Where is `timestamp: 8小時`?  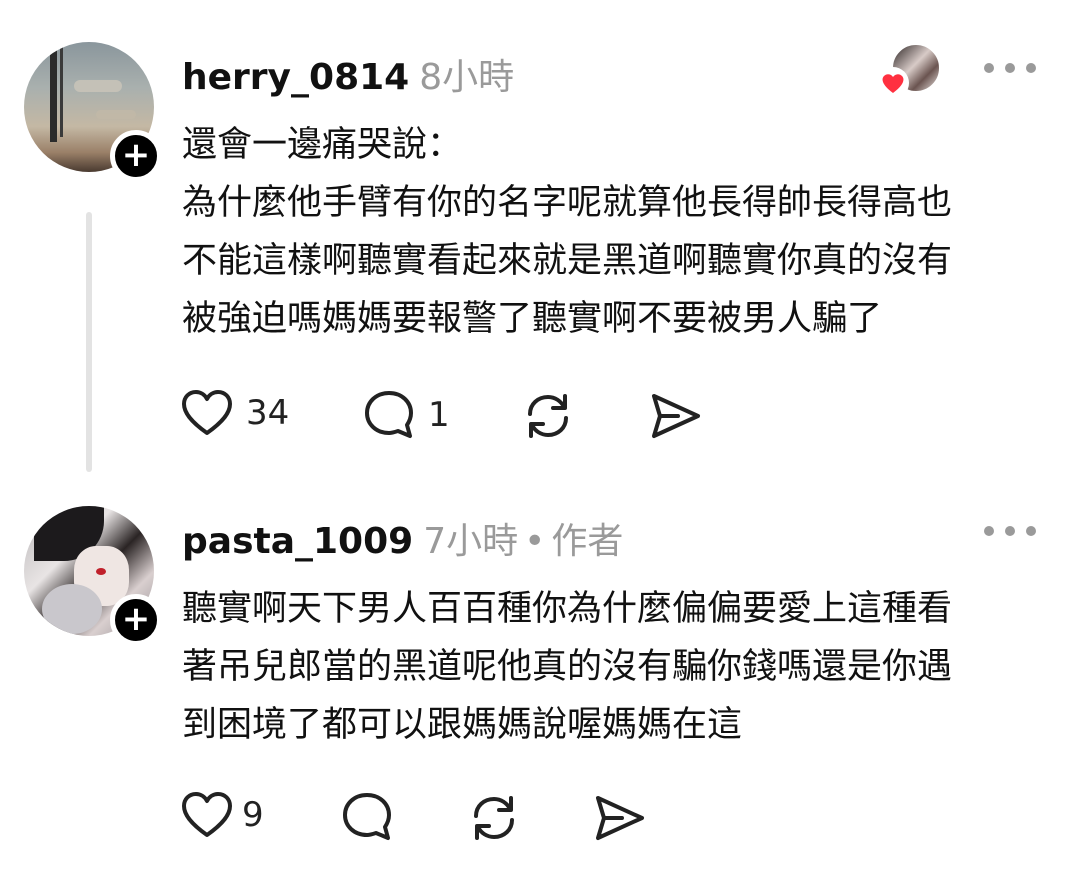 timestamp: 8小時 is located at coordinates (467, 77).